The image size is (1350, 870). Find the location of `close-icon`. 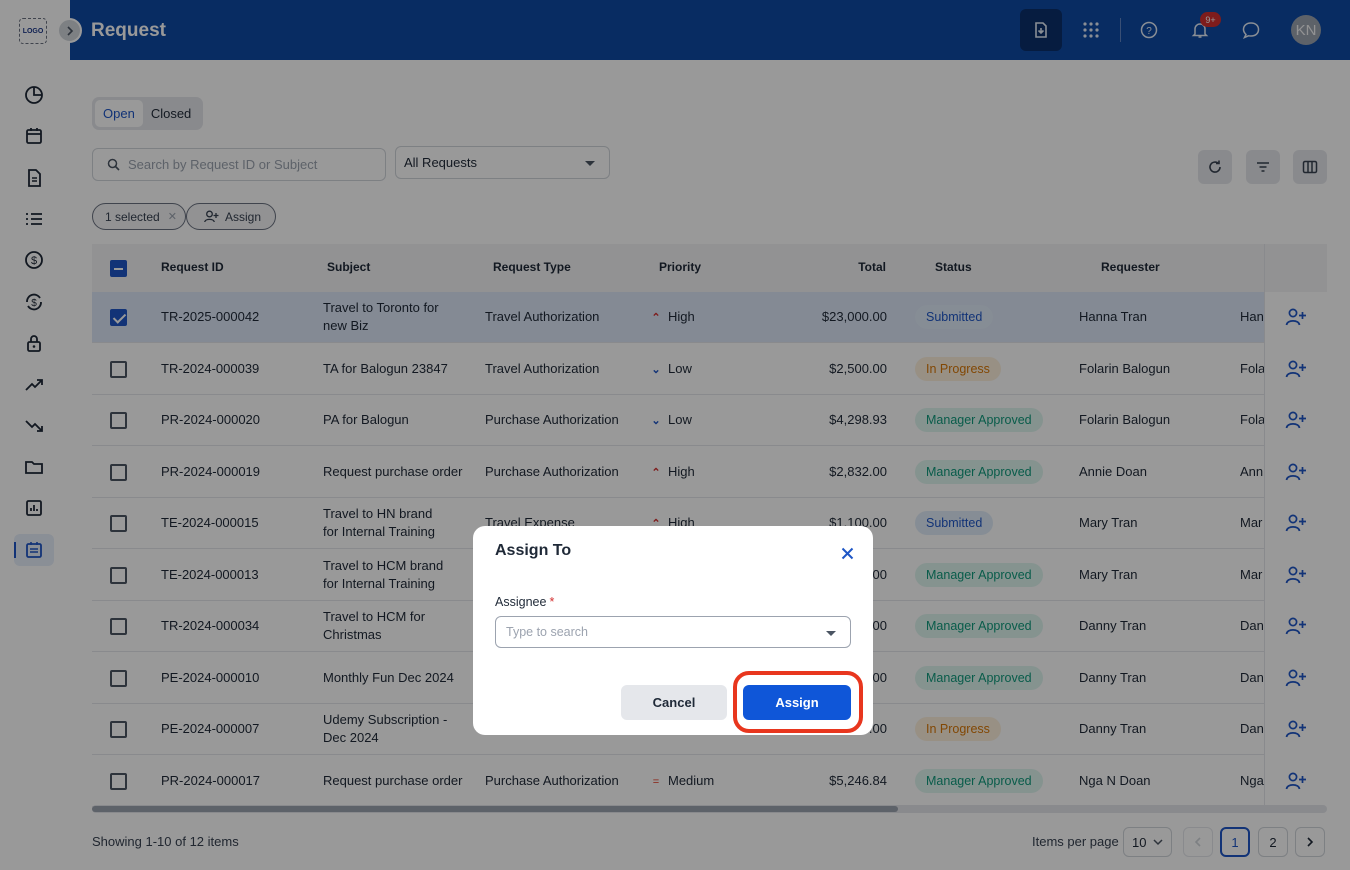

close-icon is located at coordinates (847, 553).